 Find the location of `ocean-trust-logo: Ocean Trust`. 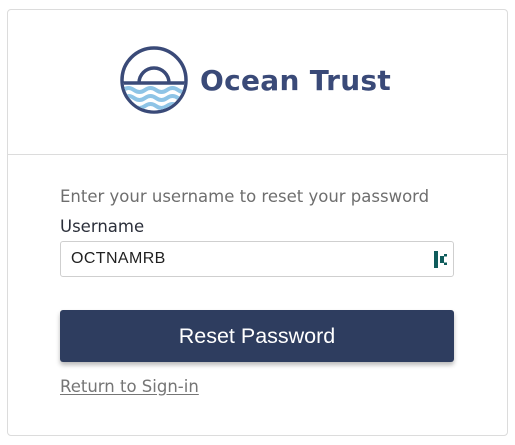

ocean-trust-logo: Ocean Trust is located at coordinates (255, 80).